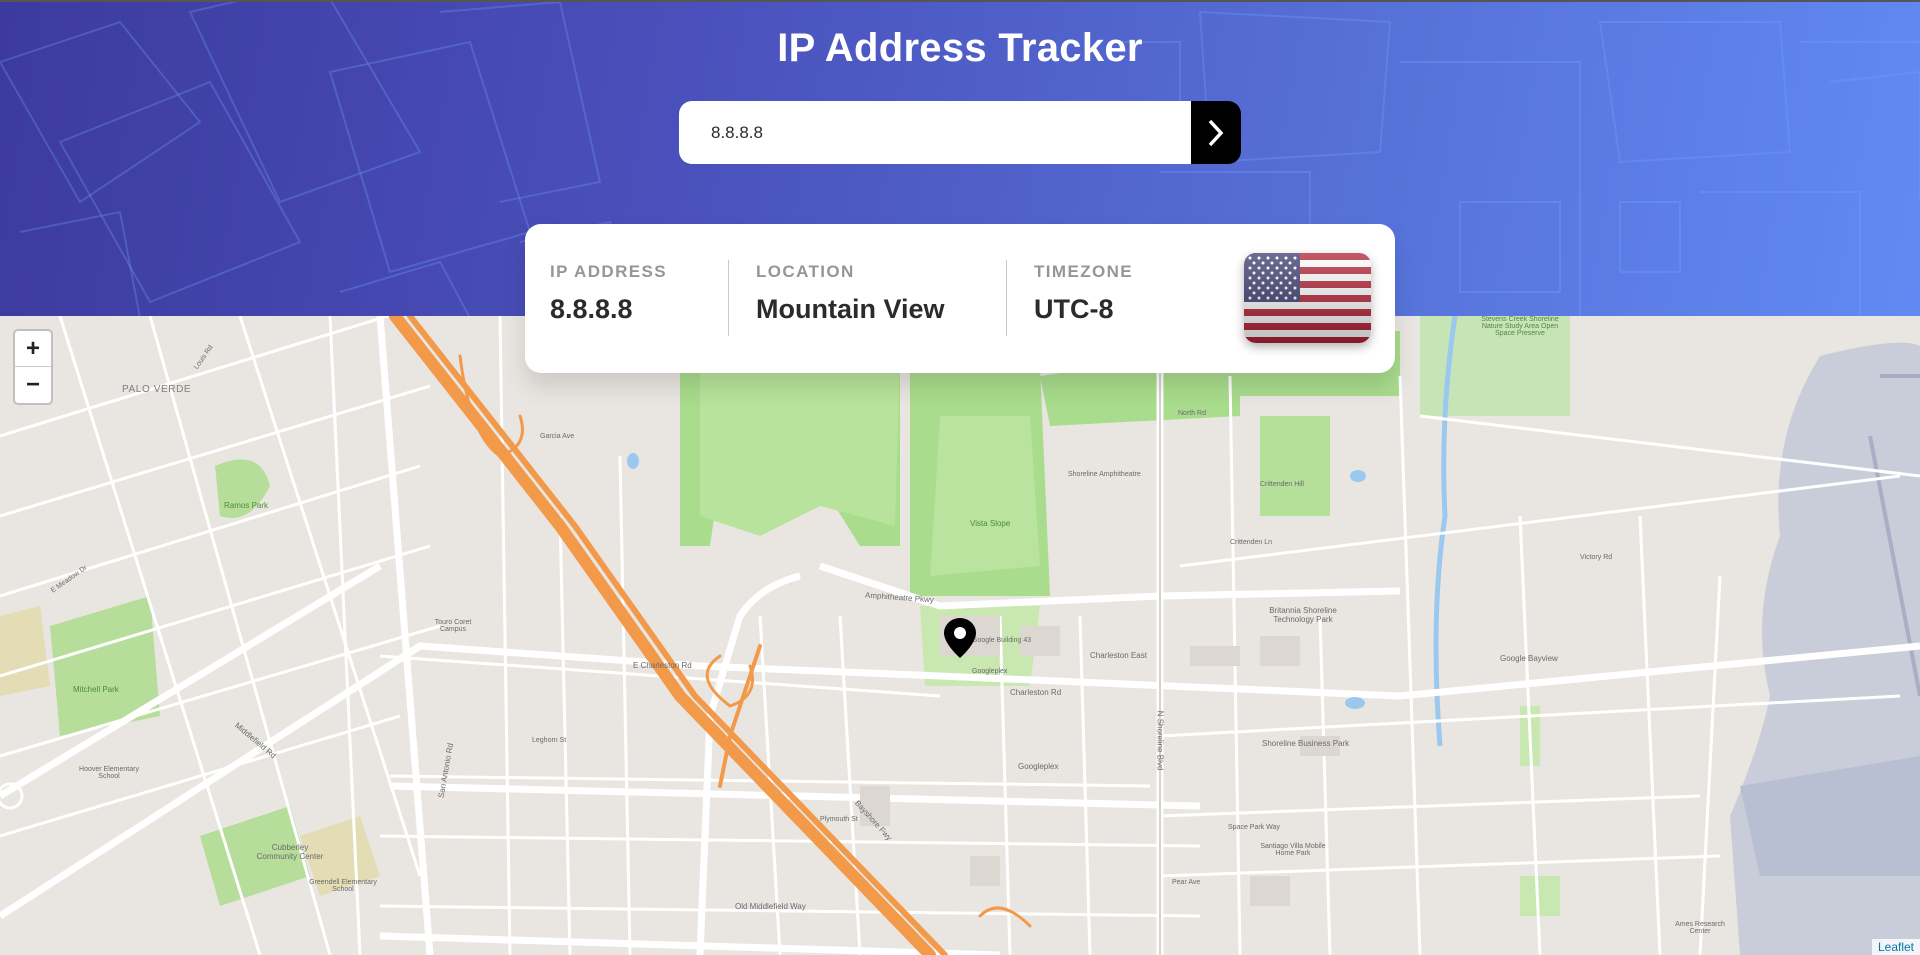  What do you see at coordinates (608, 271) in the screenshot?
I see `ip-address-label: IP ADDRESS` at bounding box center [608, 271].